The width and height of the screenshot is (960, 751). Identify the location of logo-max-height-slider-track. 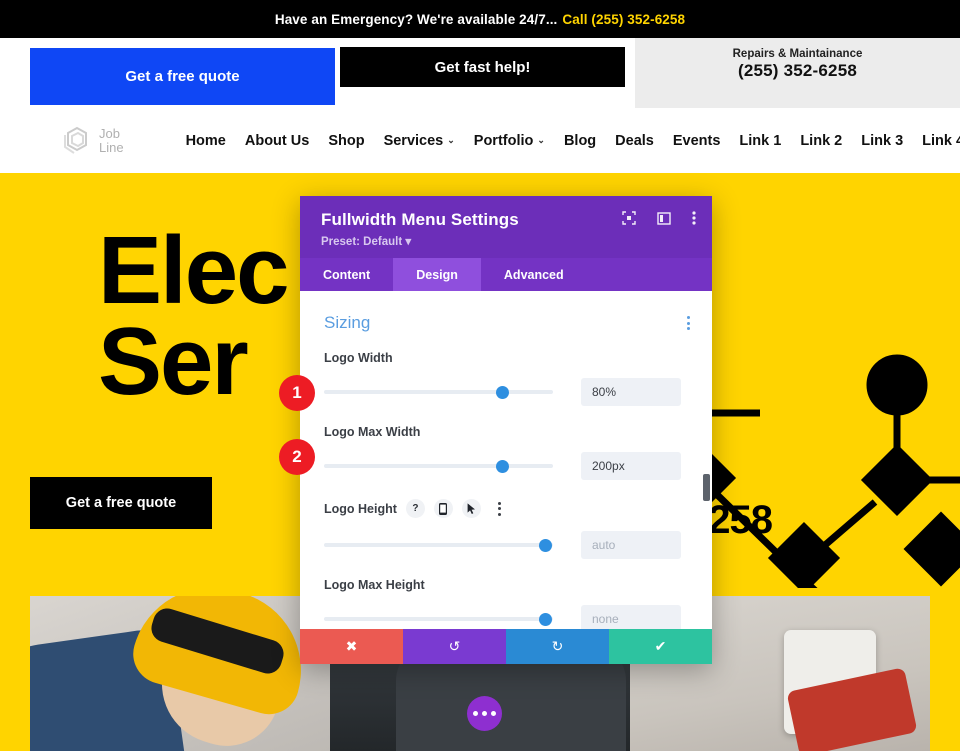
(438, 619).